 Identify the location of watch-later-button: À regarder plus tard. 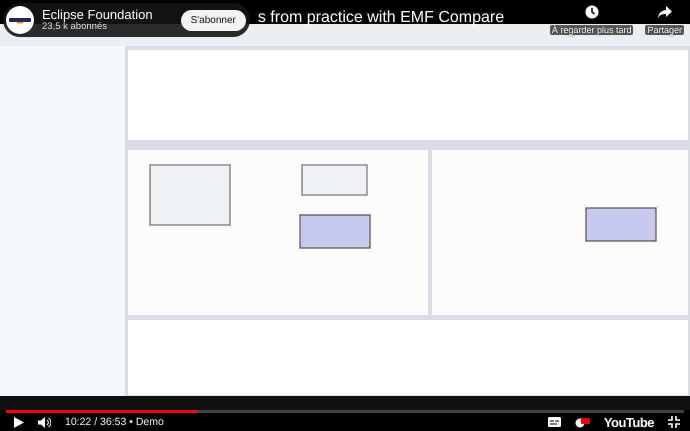
(592, 20).